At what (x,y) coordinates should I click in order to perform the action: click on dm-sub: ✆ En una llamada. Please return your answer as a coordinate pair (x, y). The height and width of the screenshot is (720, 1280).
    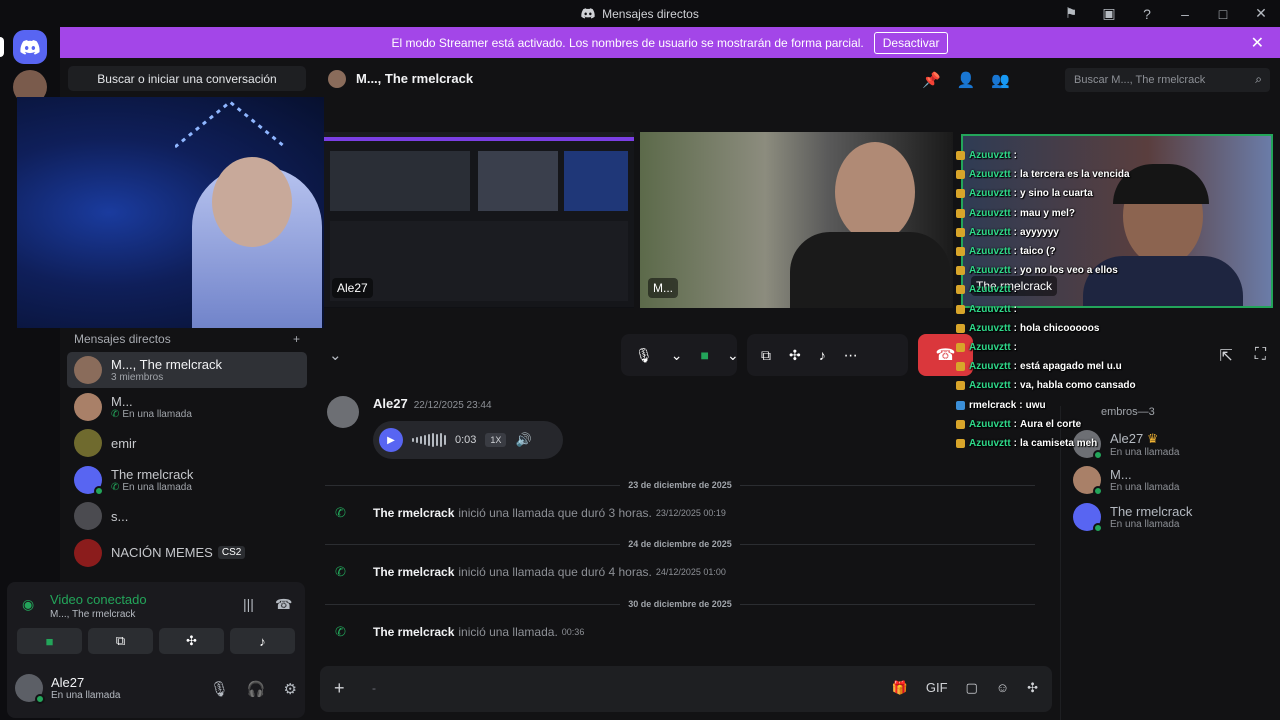
    Looking at the image, I should click on (151, 414).